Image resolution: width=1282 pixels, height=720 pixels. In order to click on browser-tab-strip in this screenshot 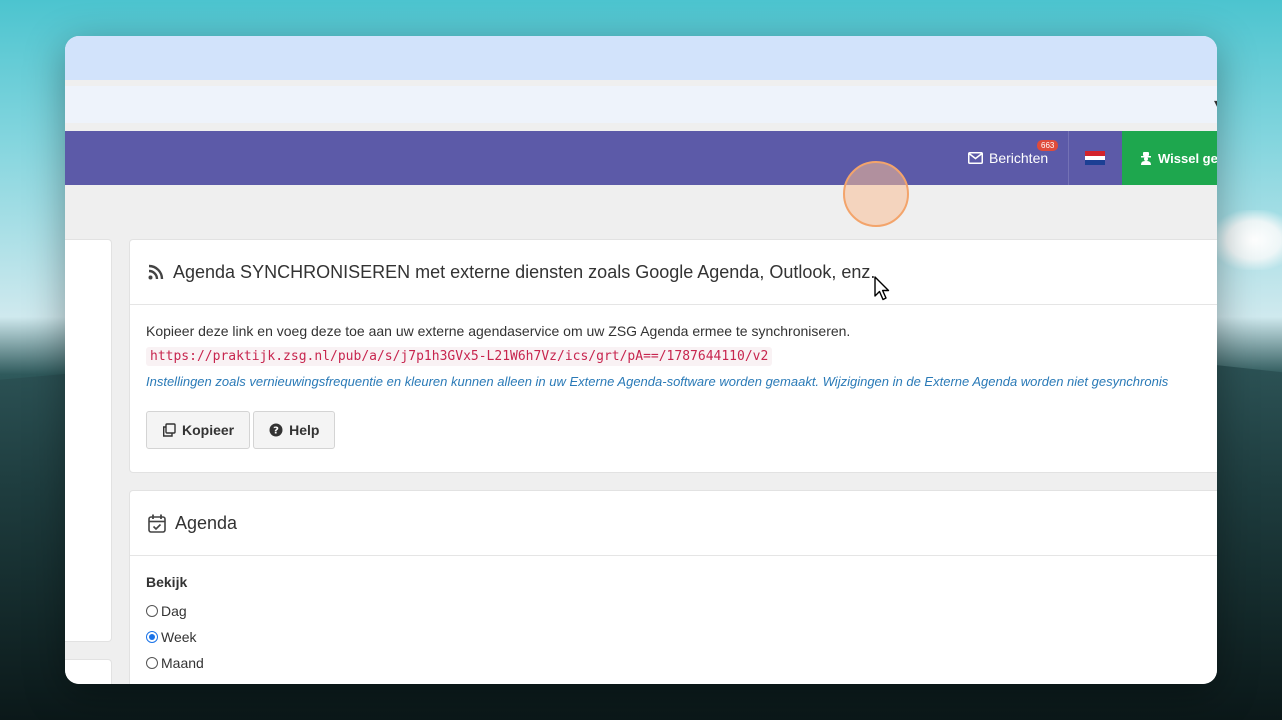, I will do `click(641, 58)`.